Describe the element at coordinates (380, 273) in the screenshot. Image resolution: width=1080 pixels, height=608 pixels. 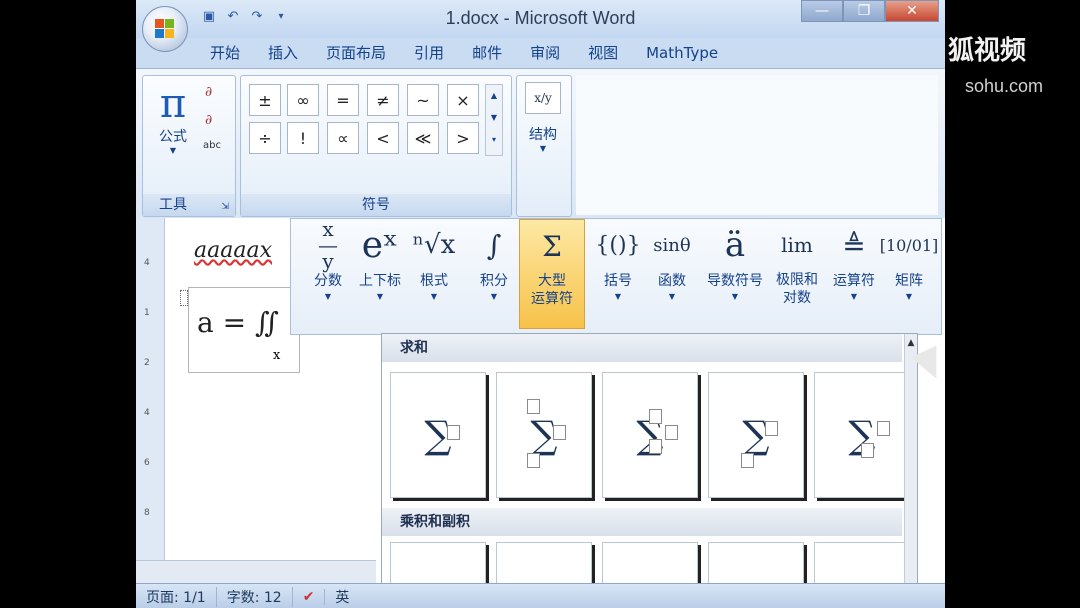
I see `structure-script: eˣ 上下标 ▼` at that location.